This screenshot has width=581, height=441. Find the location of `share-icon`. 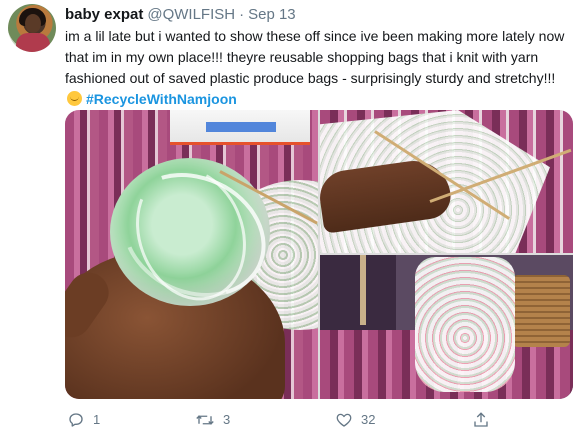

share-icon is located at coordinates (481, 419).